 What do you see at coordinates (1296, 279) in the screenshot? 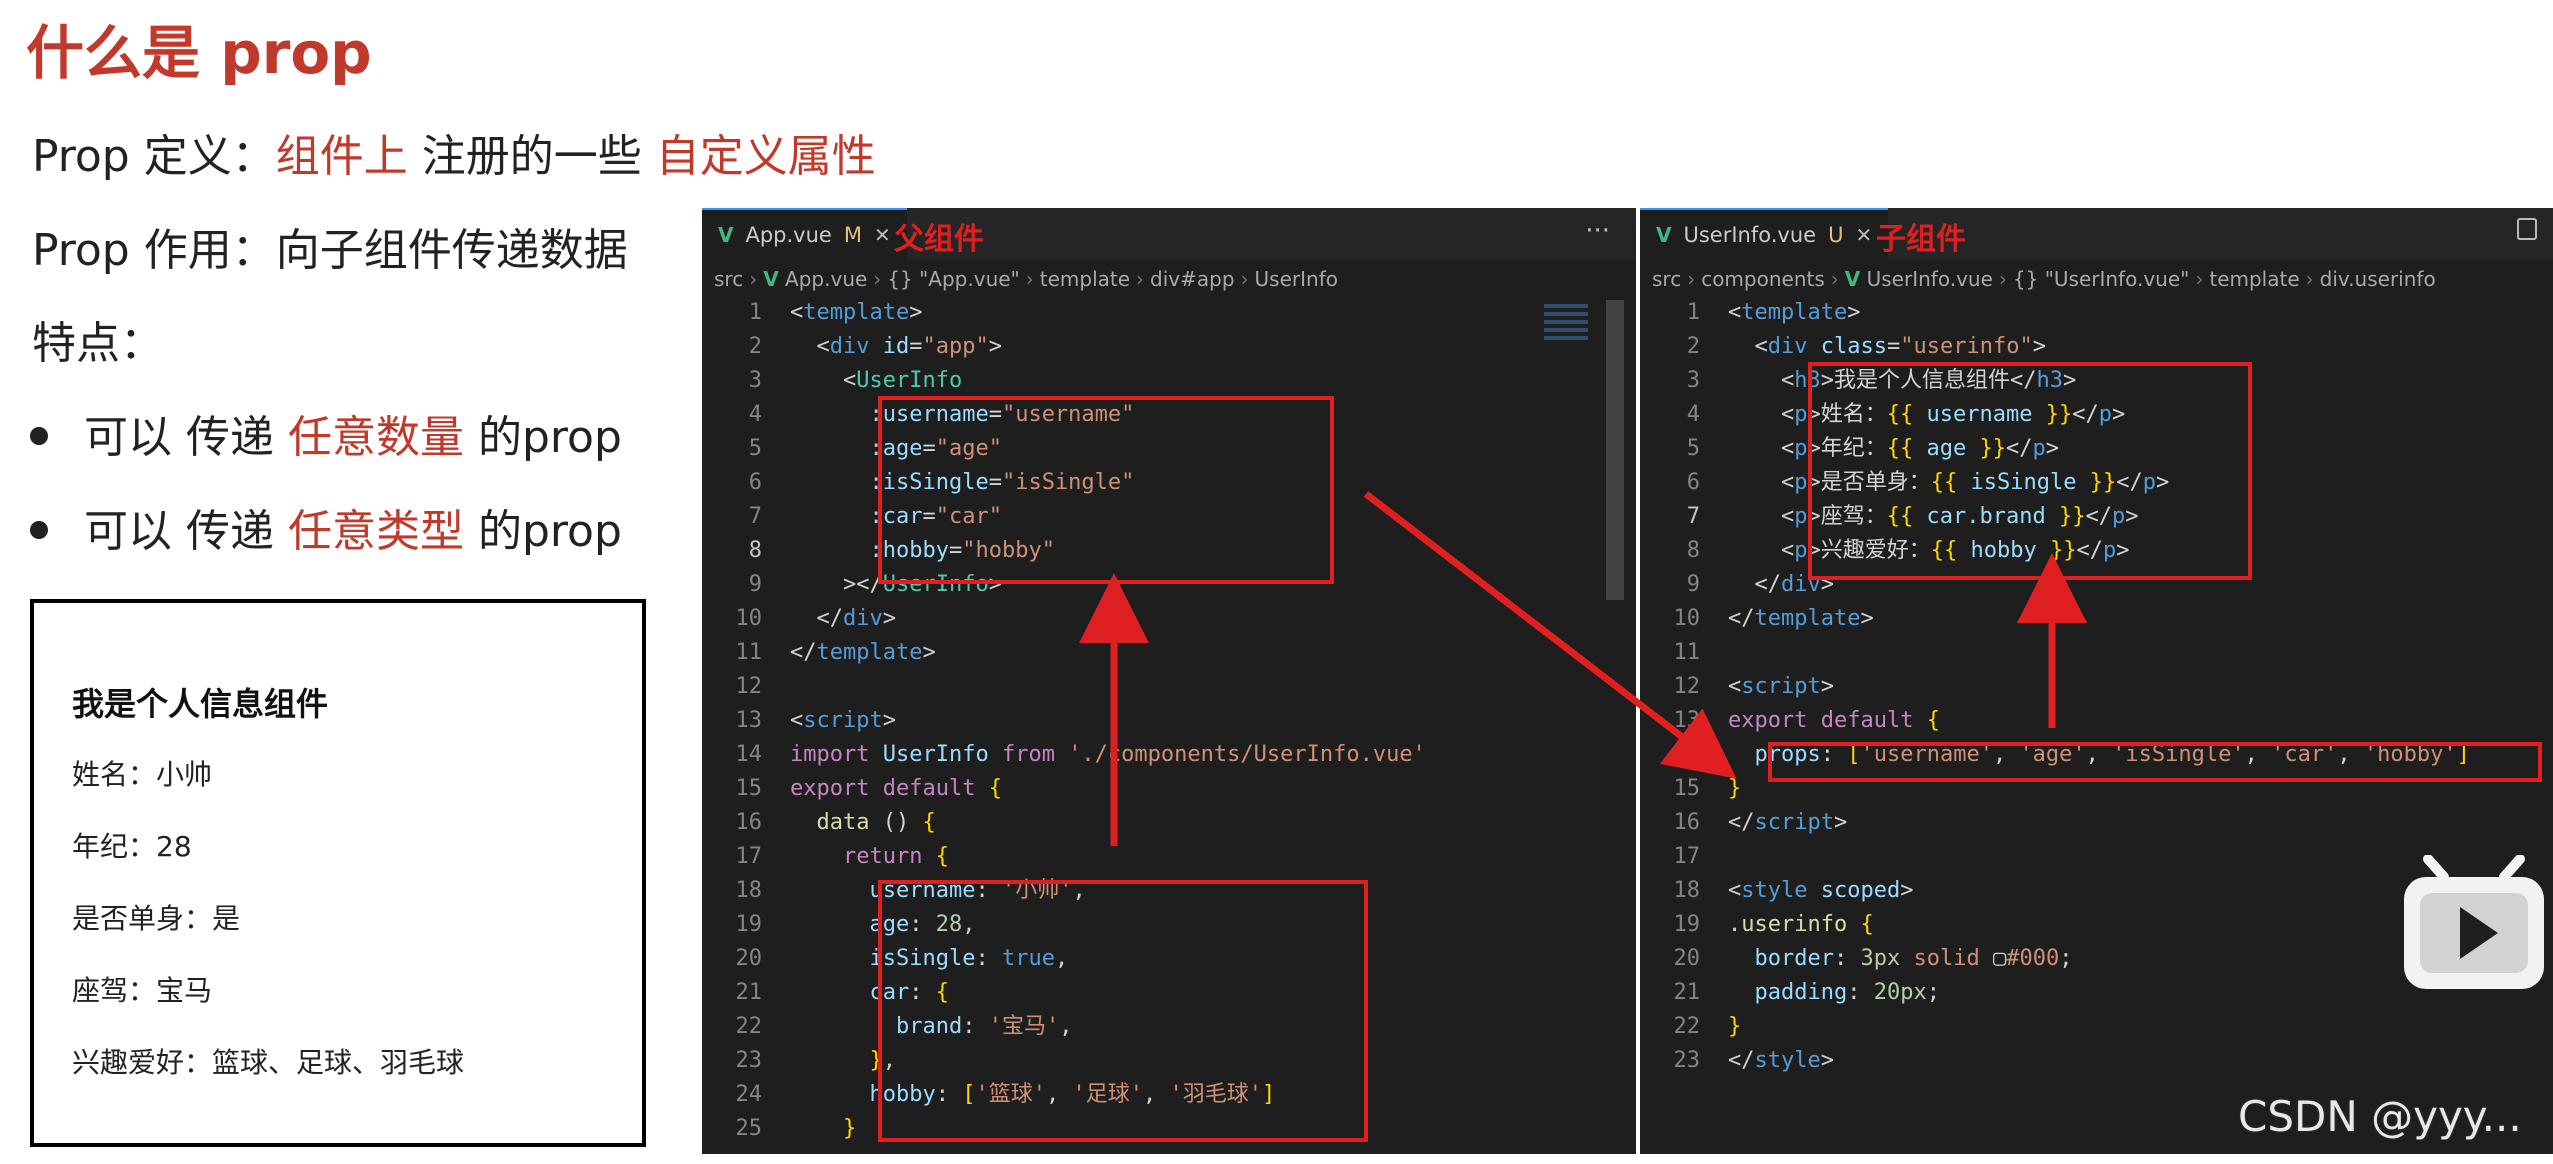
I see `breadcrumb-item: UserInfo` at bounding box center [1296, 279].